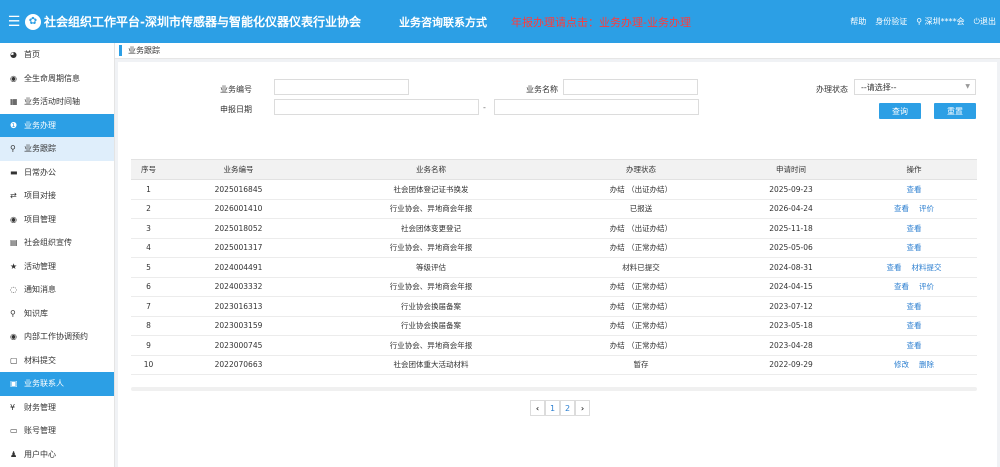 This screenshot has height=467, width=1000. What do you see at coordinates (40, 360) in the screenshot?
I see `sidebar-item-label: 材料提交` at bounding box center [40, 360].